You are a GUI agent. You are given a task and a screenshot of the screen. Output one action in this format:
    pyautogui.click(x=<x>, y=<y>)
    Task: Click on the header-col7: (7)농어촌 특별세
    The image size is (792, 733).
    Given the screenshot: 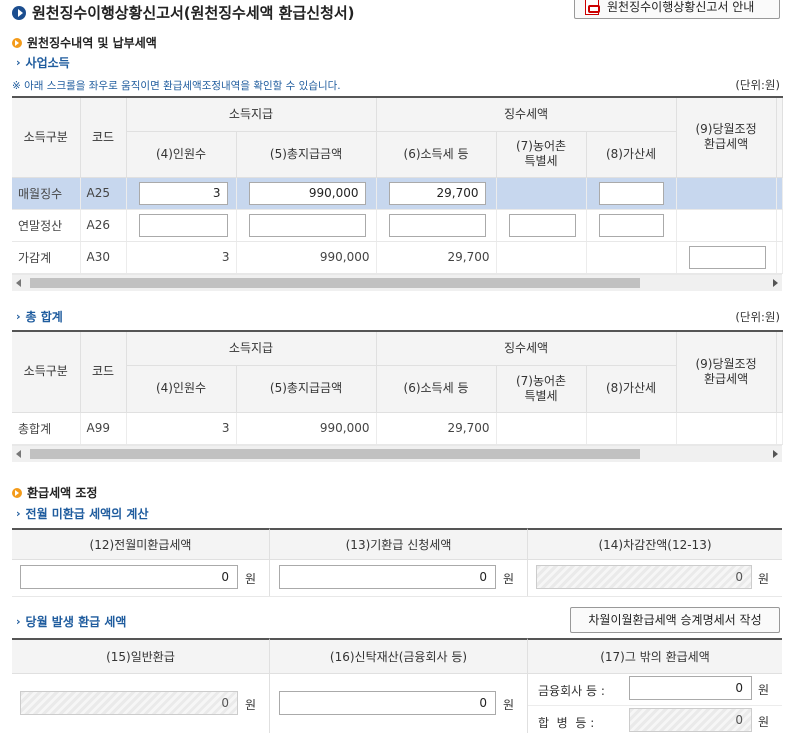 What is the action you would take?
    pyautogui.click(x=541, y=154)
    